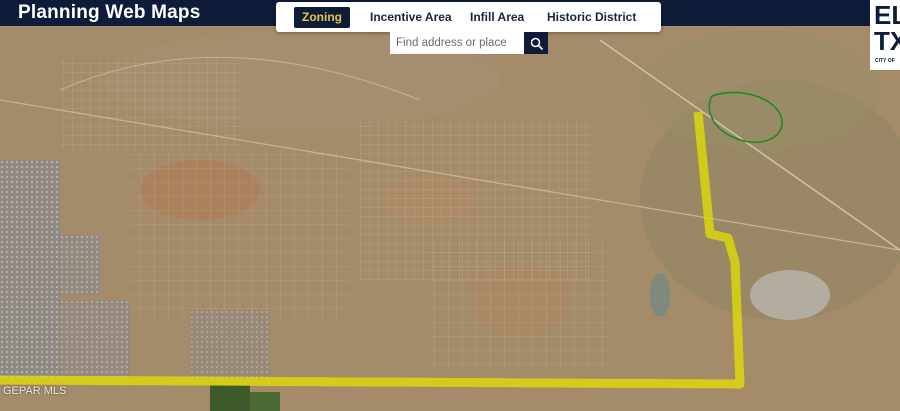 Image resolution: width=900 pixels, height=411 pixels. I want to click on tab-historic-district: Historic District, so click(591, 17).